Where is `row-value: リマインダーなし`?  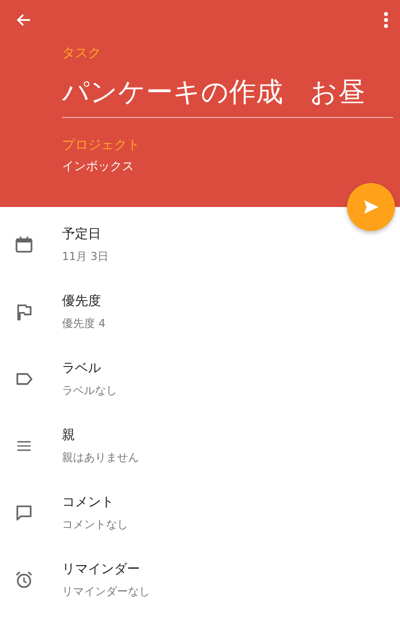
row-value: リマインダーなし is located at coordinates (106, 591).